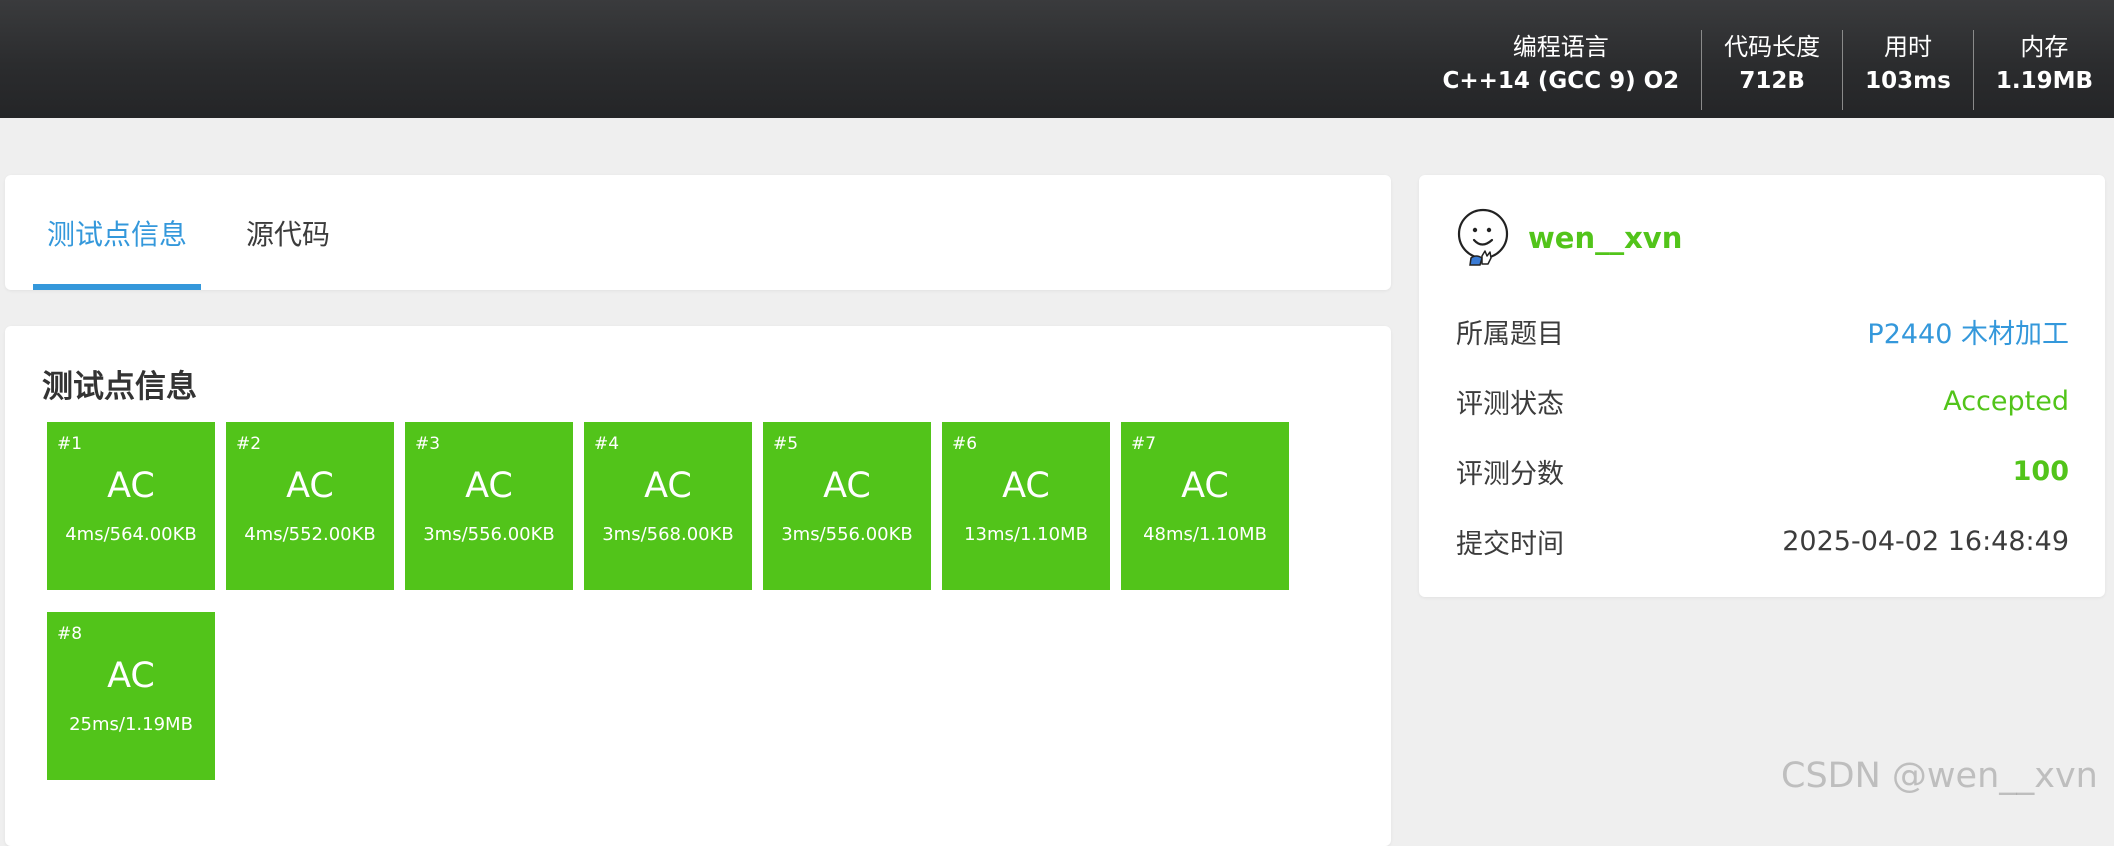 The width and height of the screenshot is (2114, 846). Describe the element at coordinates (786, 444) in the screenshot. I see `case-id: #5` at that location.